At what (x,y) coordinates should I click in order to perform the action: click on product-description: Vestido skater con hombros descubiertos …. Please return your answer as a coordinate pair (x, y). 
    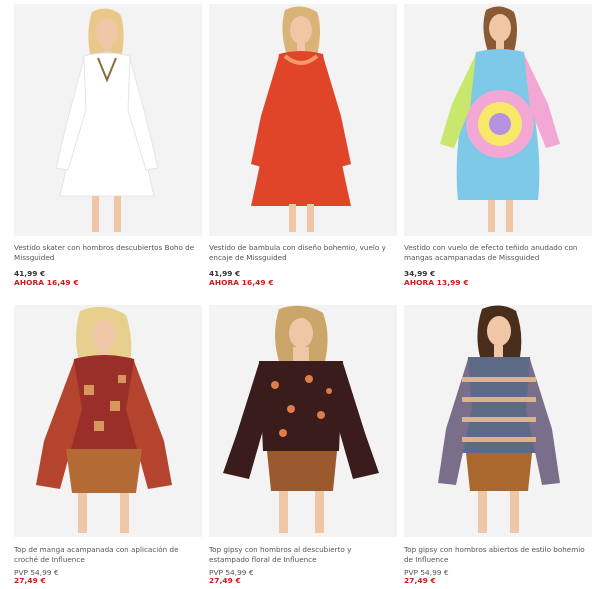
    Looking at the image, I should click on (105, 253).